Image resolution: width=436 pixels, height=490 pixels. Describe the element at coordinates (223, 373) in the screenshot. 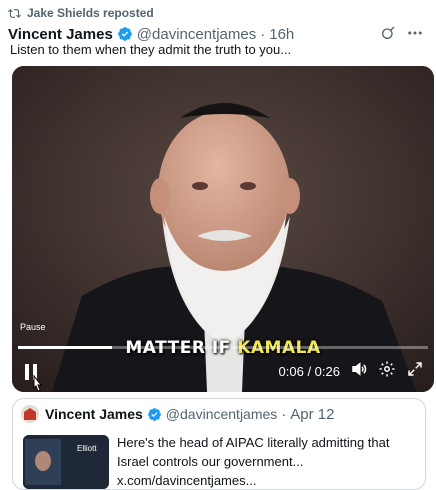

I see `video-controls: 0:06 / 0:26` at that location.